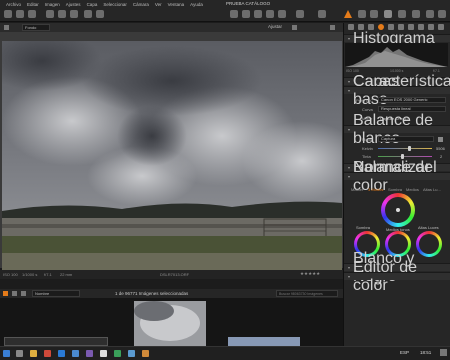 This screenshot has height=360, width=450. I want to click on taskbar-app4-icon, so click(131, 353).